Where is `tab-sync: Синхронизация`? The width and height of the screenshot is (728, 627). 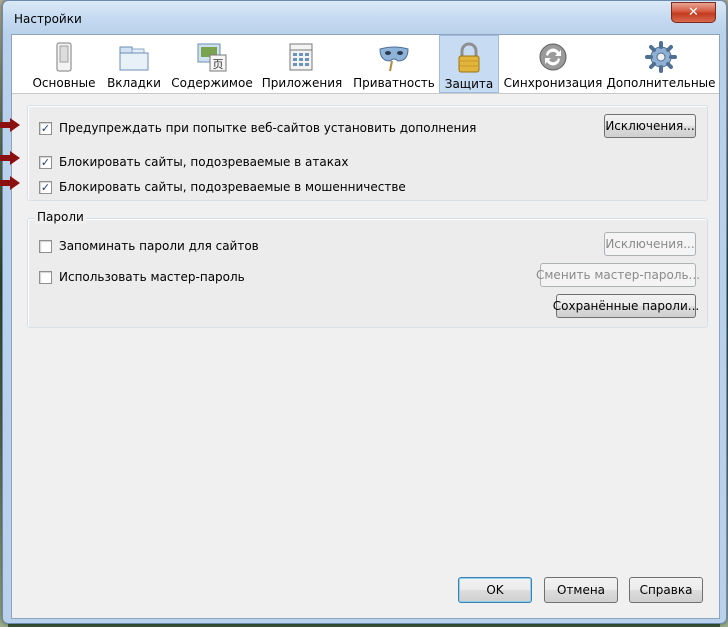
tab-sync: Синхронизация is located at coordinates (553, 64).